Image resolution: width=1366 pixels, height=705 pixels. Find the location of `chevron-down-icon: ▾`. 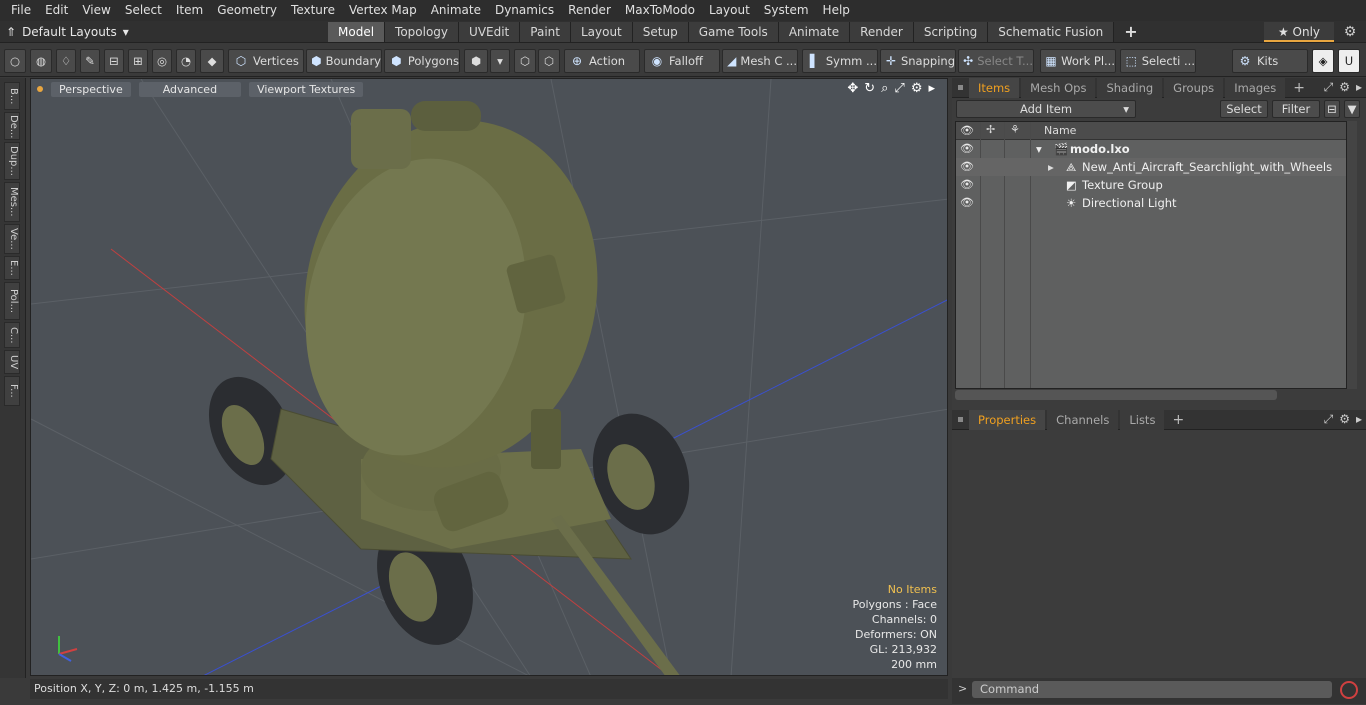

chevron-down-icon: ▾ is located at coordinates (500, 61).